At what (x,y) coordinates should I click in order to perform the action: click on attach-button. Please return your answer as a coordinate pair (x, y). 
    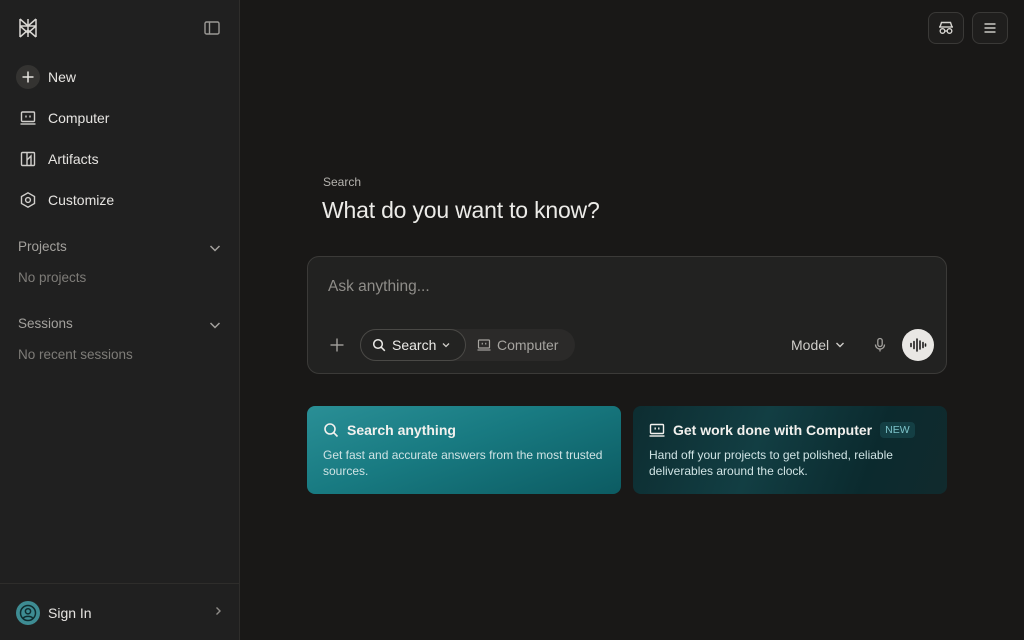
    Looking at the image, I should click on (337, 345).